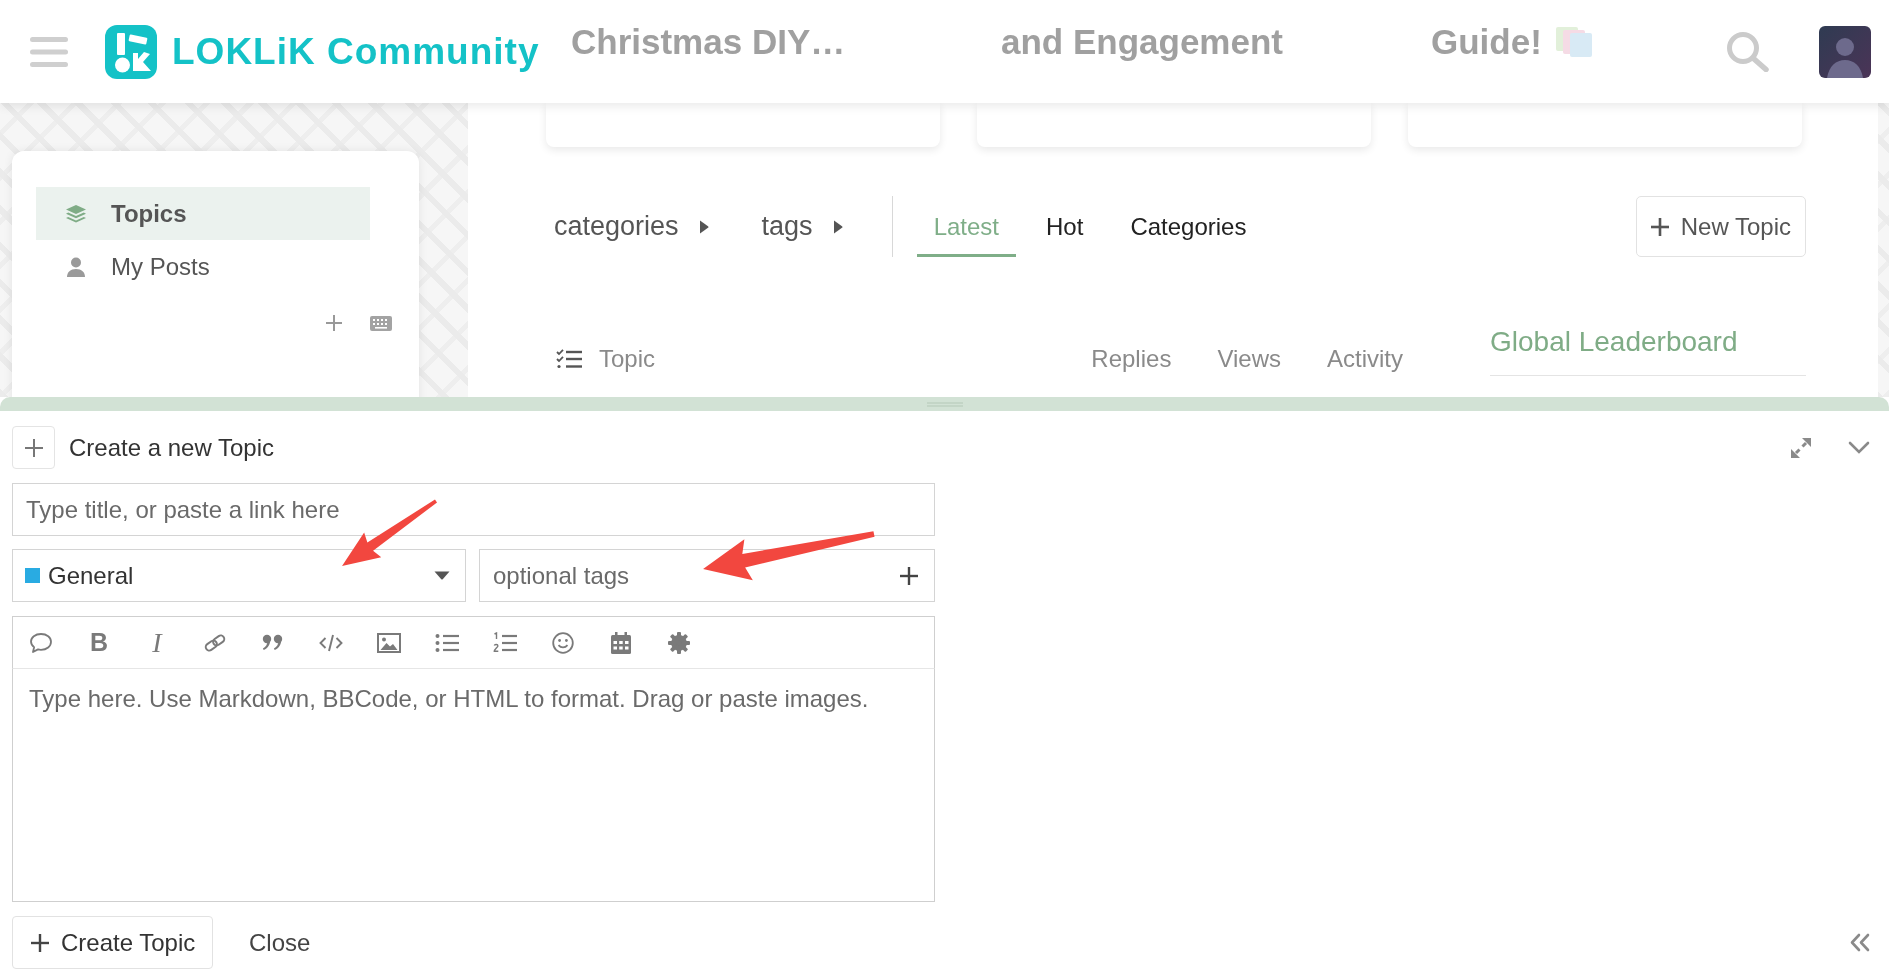 The height and width of the screenshot is (979, 1889). What do you see at coordinates (1188, 226) in the screenshot?
I see `nav-tab: Categories` at bounding box center [1188, 226].